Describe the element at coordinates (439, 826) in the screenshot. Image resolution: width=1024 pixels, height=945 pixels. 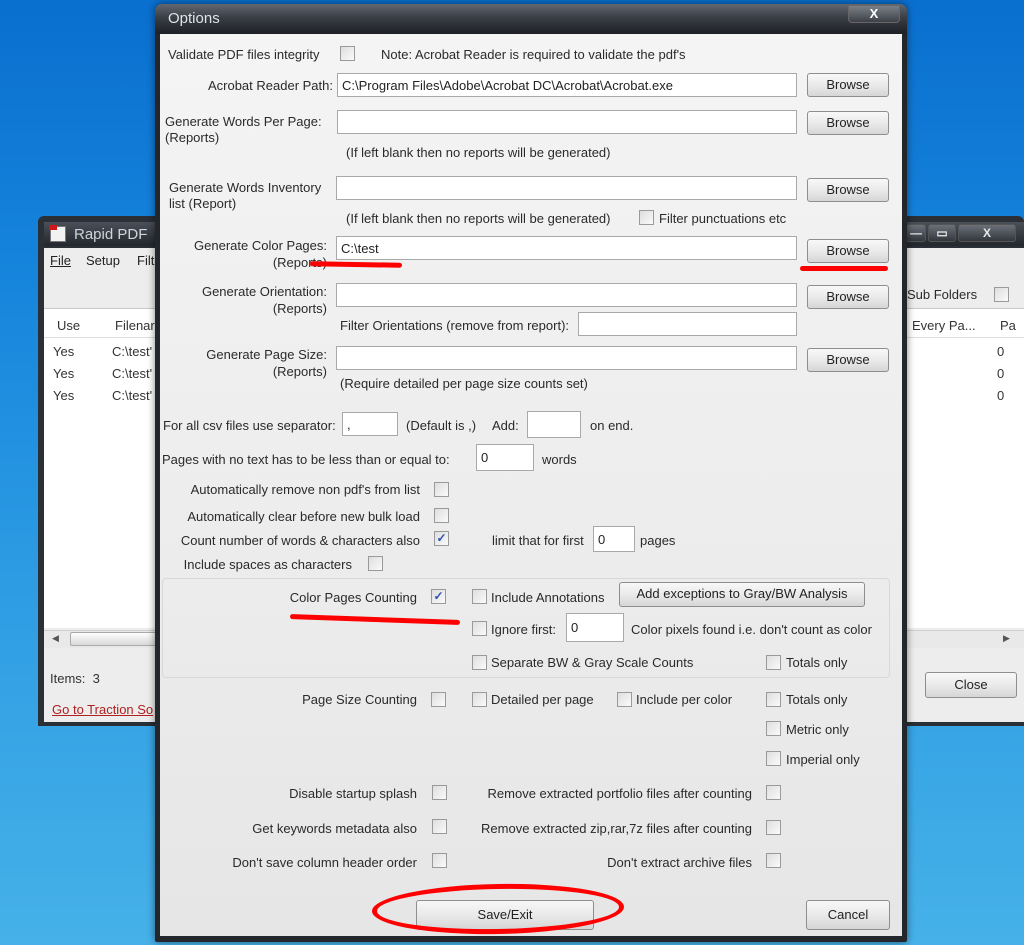
I see `keywords-checkbox` at that location.